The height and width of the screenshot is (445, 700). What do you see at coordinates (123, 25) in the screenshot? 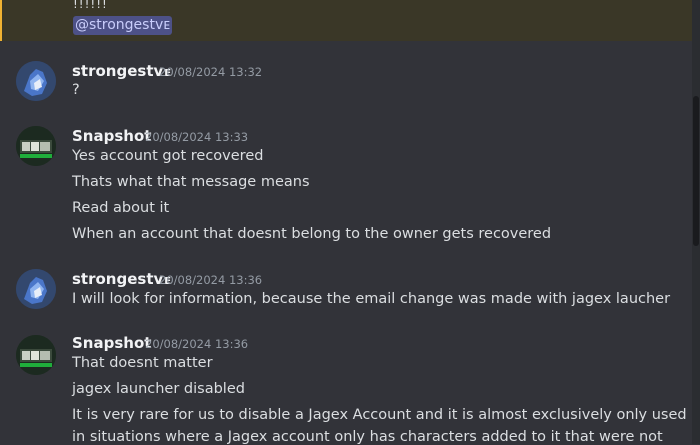
I see `user-mention: @strongestvᴇ` at bounding box center [123, 25].